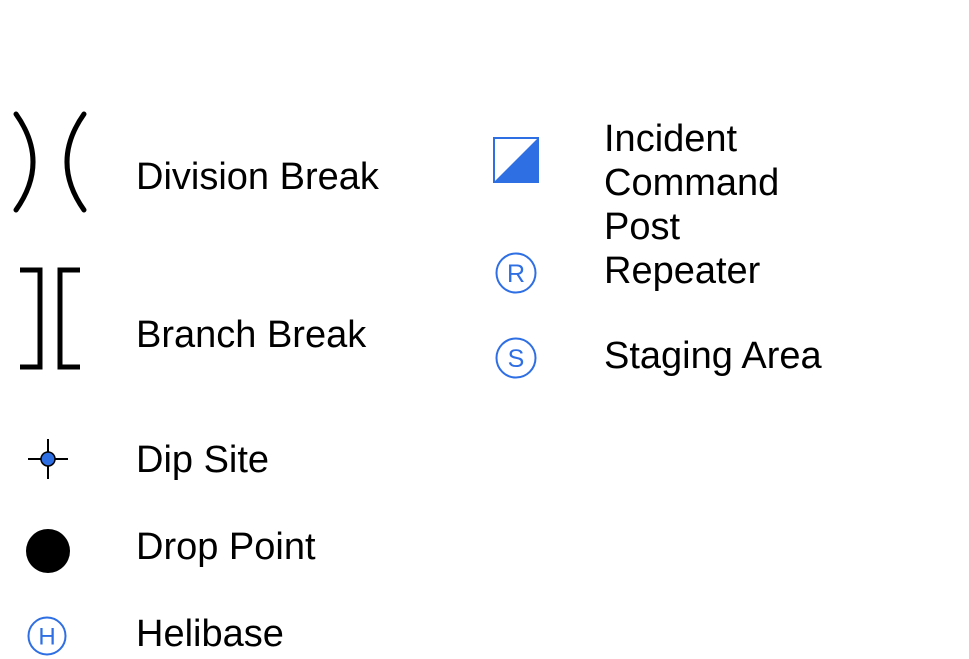  I want to click on legend-label-dip-site: Dip Site, so click(203, 460).